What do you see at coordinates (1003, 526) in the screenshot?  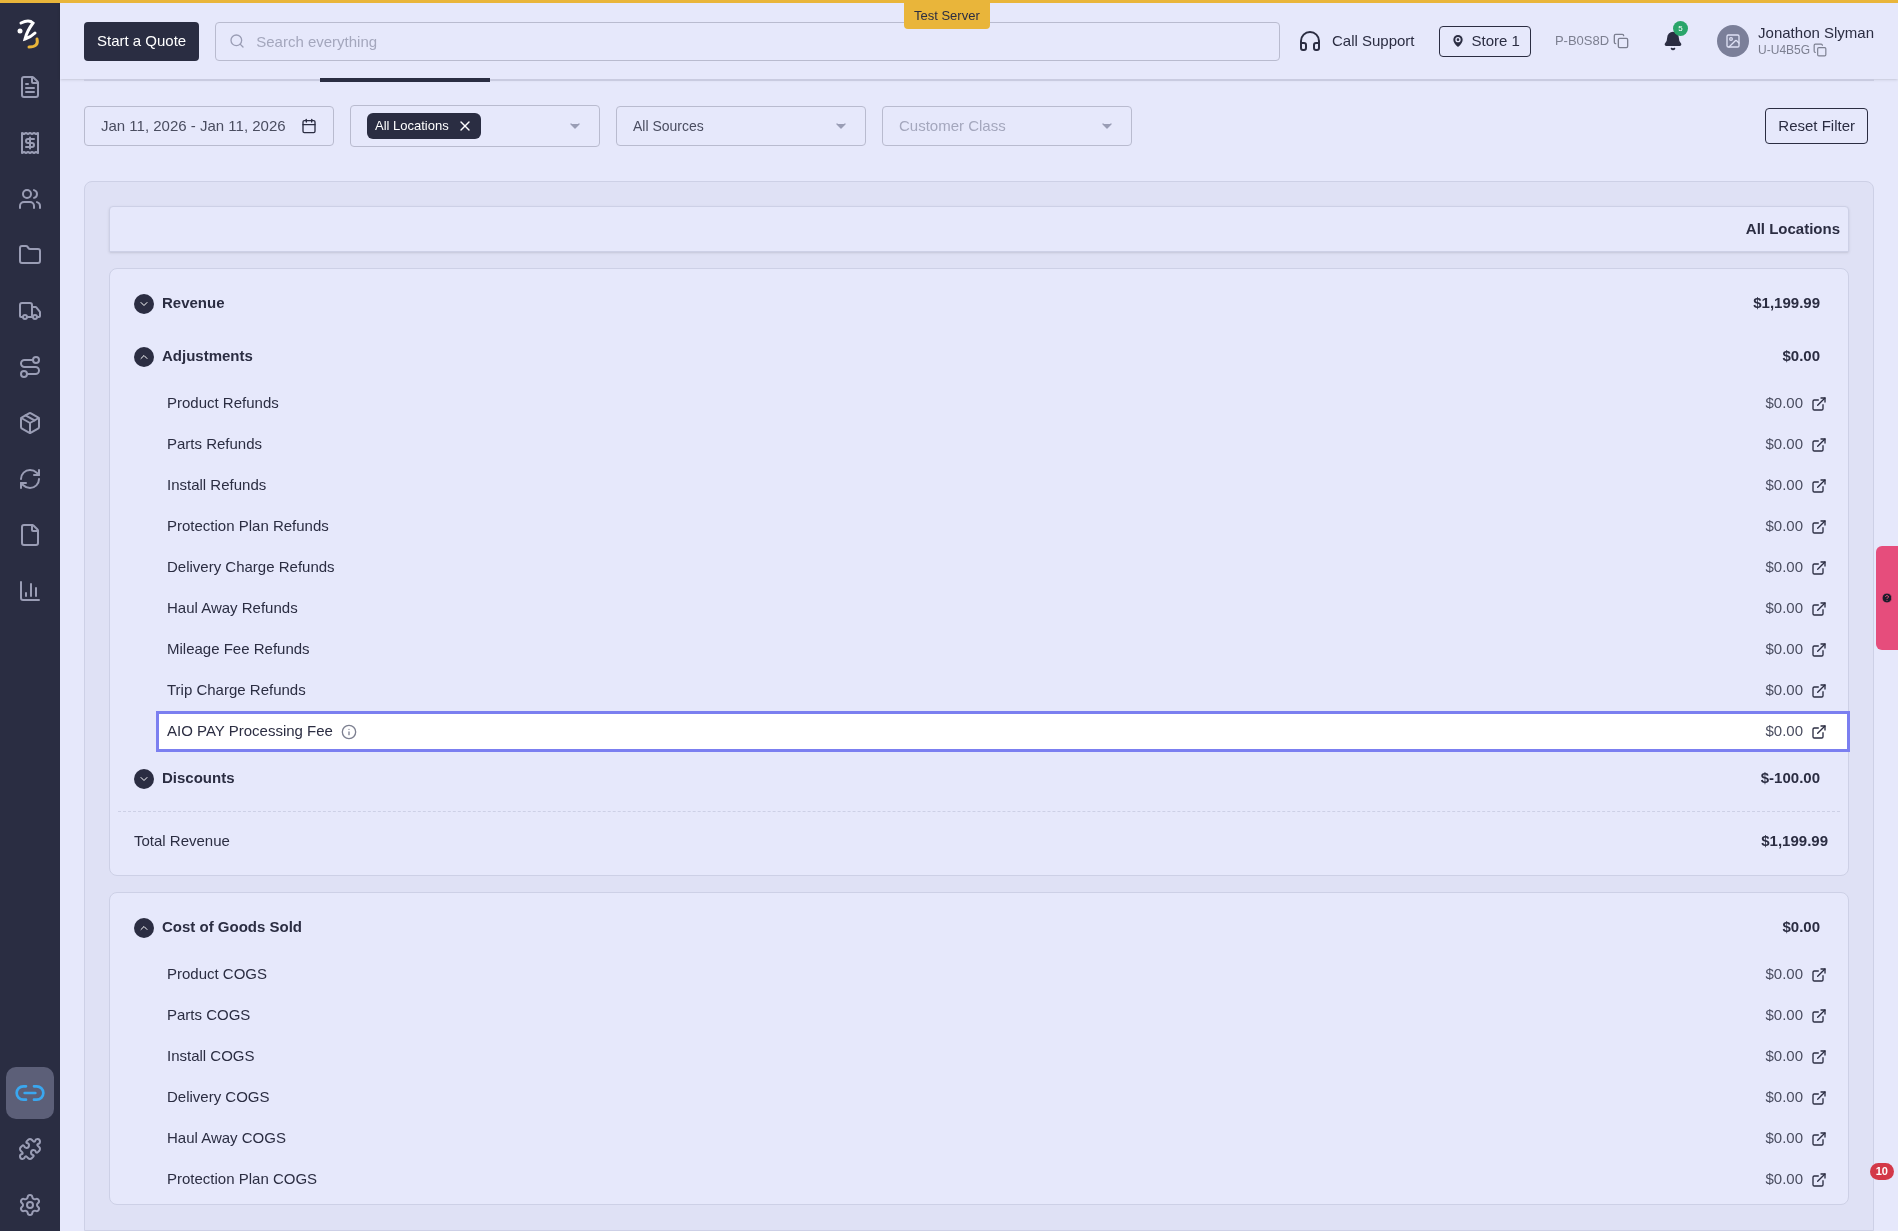 I see `report-row: Protection Plan Refunds $0.00` at bounding box center [1003, 526].